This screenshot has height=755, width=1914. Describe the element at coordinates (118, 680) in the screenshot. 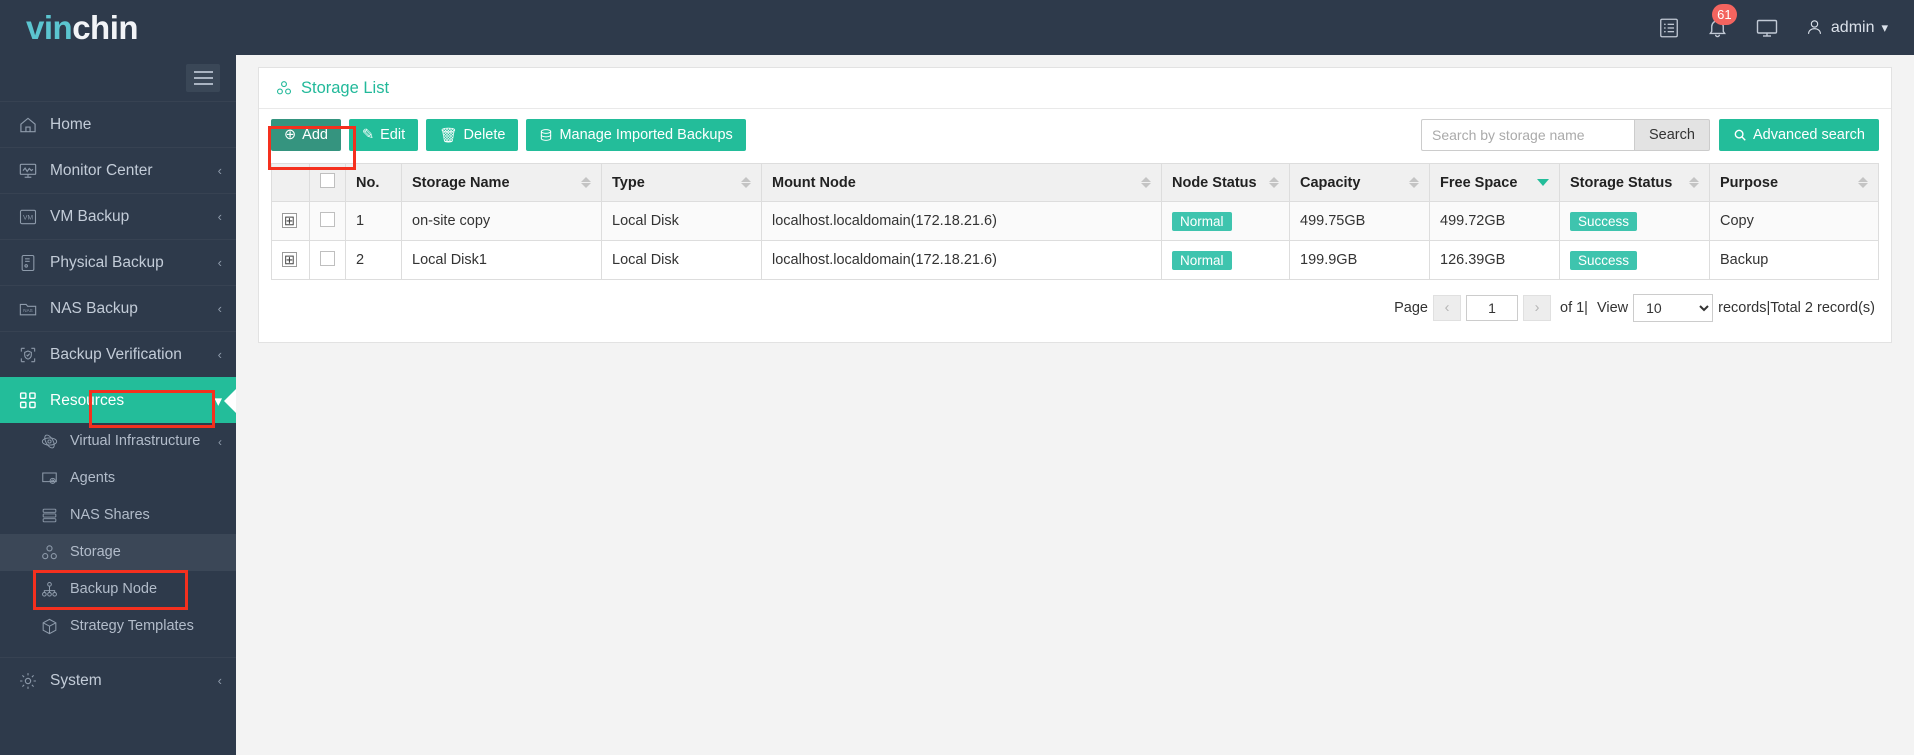

I see `sidebar-item-system: System ‹` at that location.